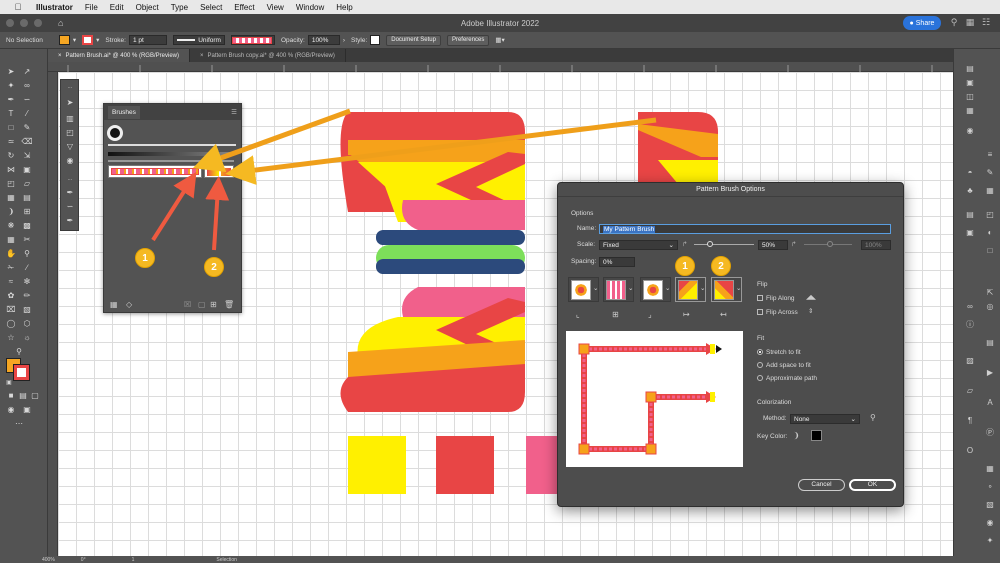  Describe the element at coordinates (721, 266) in the screenshot. I see `annotation-badge-2-dialog: 2` at that location.